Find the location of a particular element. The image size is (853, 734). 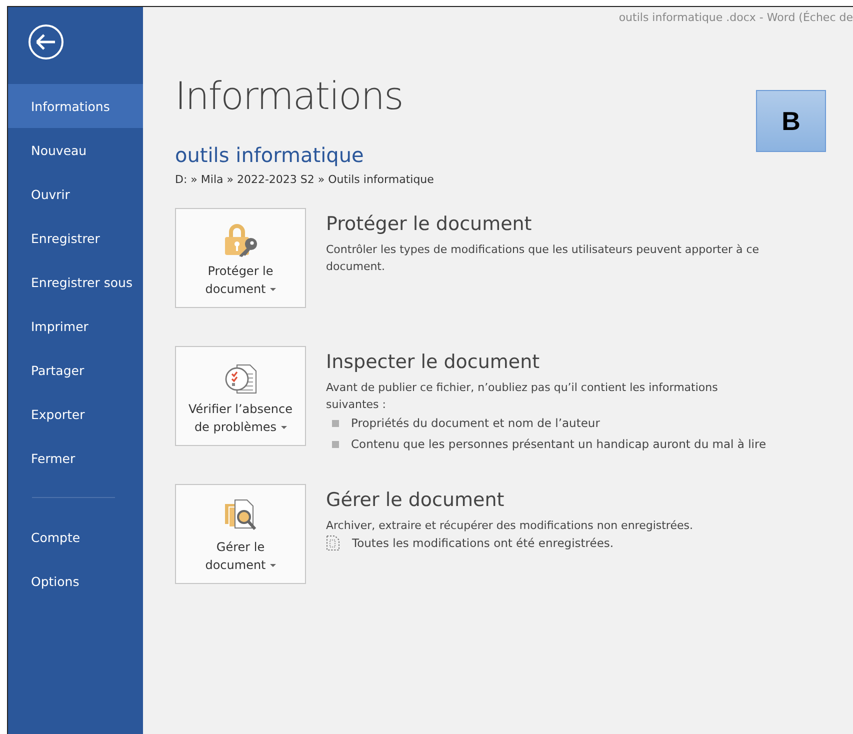

document-name: outils informatique is located at coordinates (269, 155).